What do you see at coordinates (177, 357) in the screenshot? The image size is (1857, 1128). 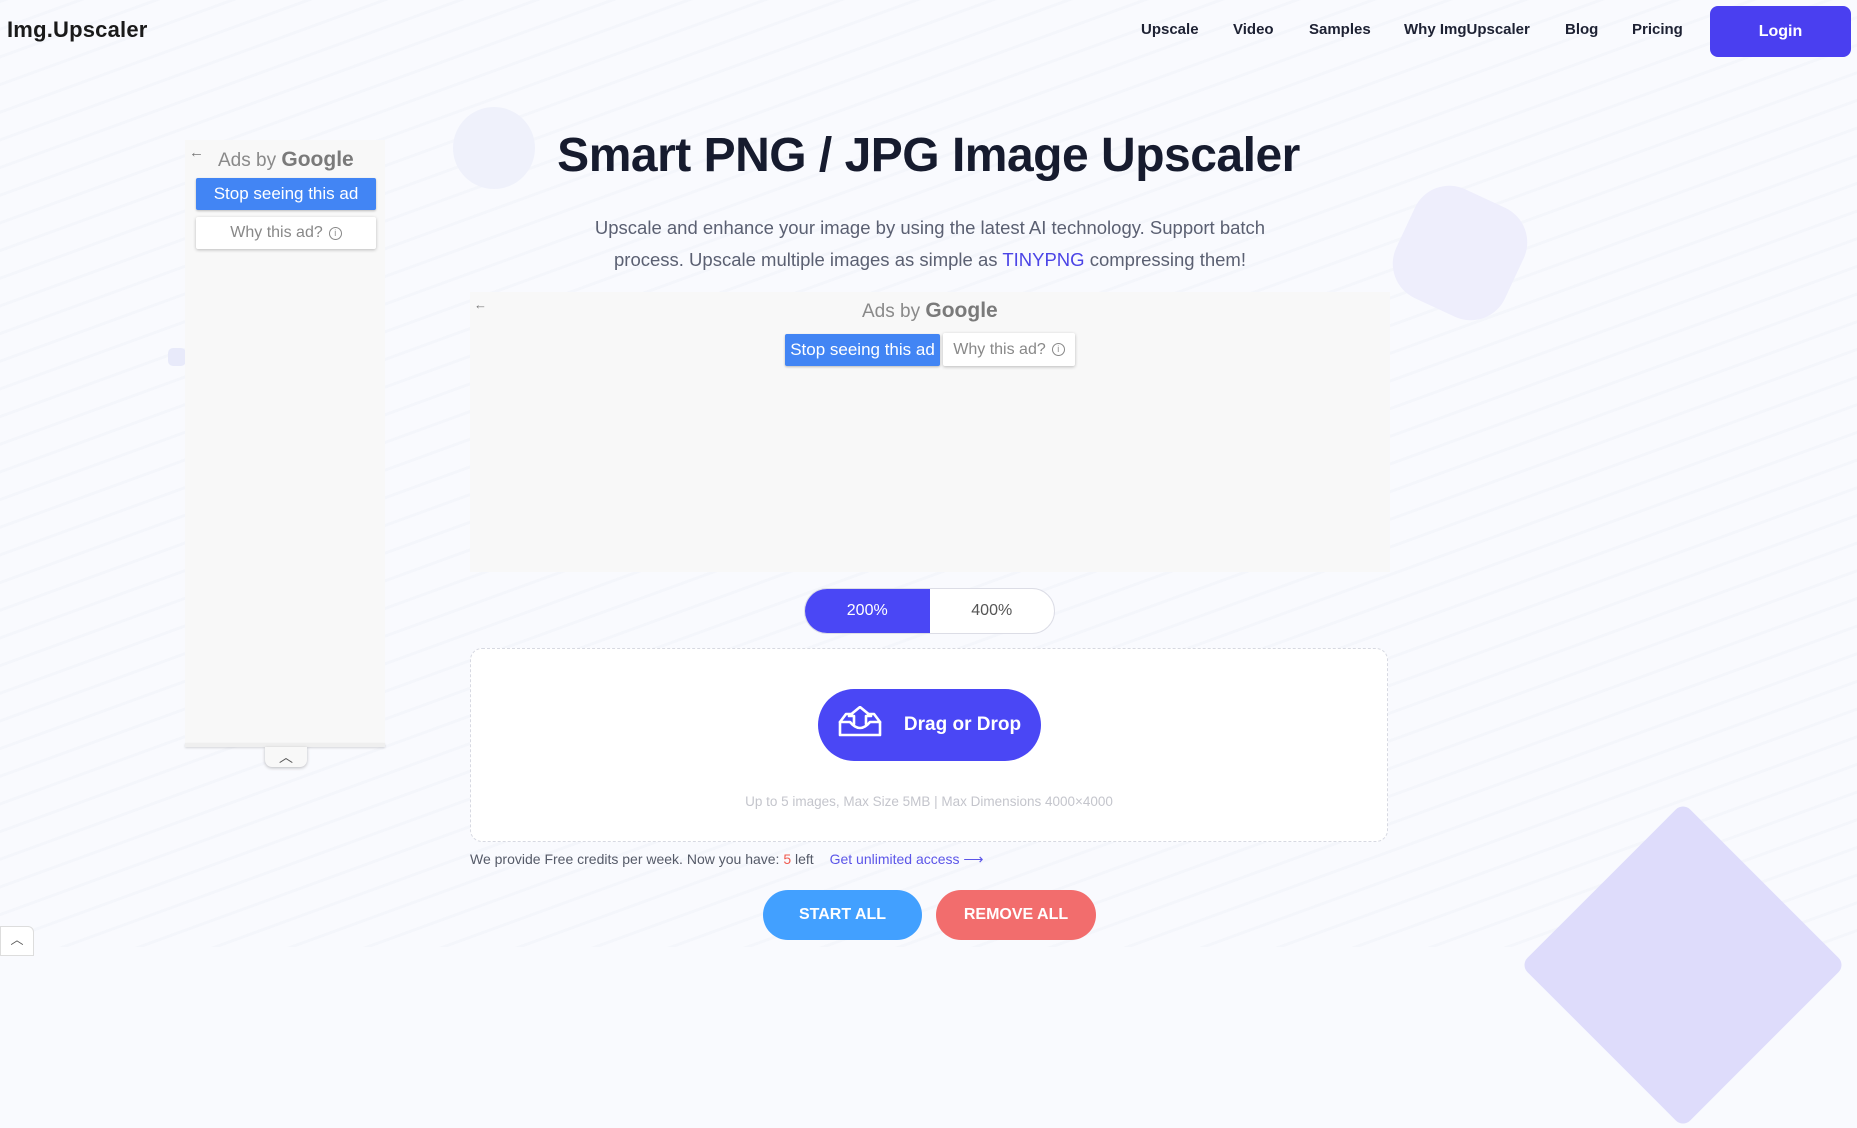 I see `decorative-dot` at bounding box center [177, 357].